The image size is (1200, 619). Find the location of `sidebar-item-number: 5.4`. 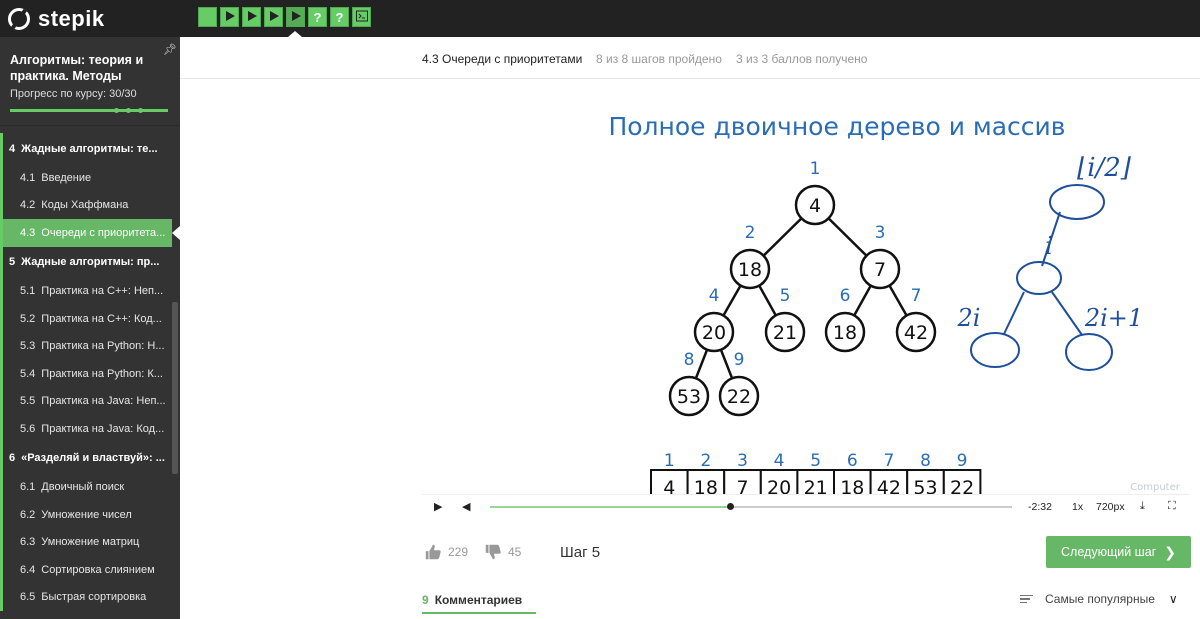

sidebar-item-number: 5.4 is located at coordinates (28, 373).